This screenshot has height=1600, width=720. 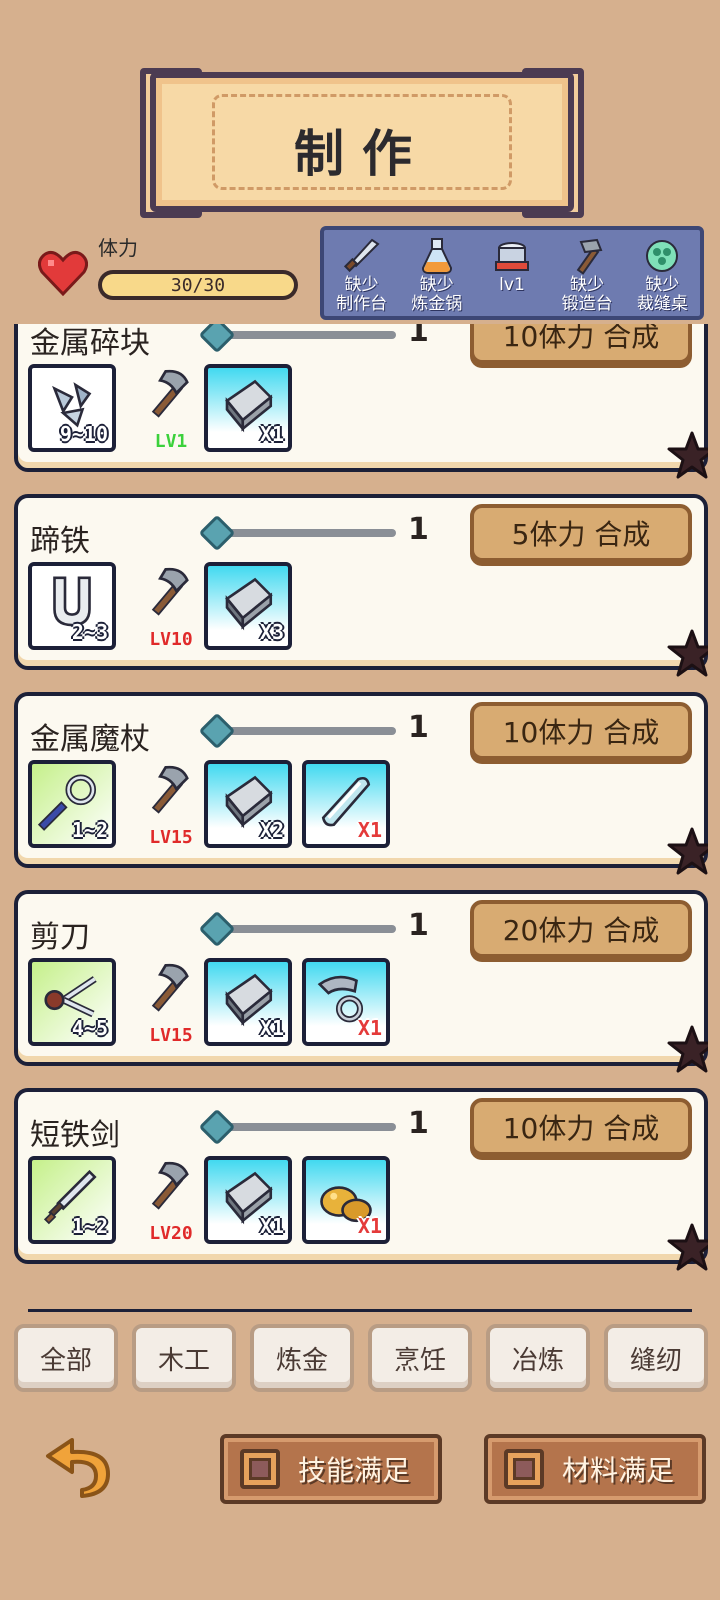 I want to click on yarn-ball-icon, so click(x=662, y=256).